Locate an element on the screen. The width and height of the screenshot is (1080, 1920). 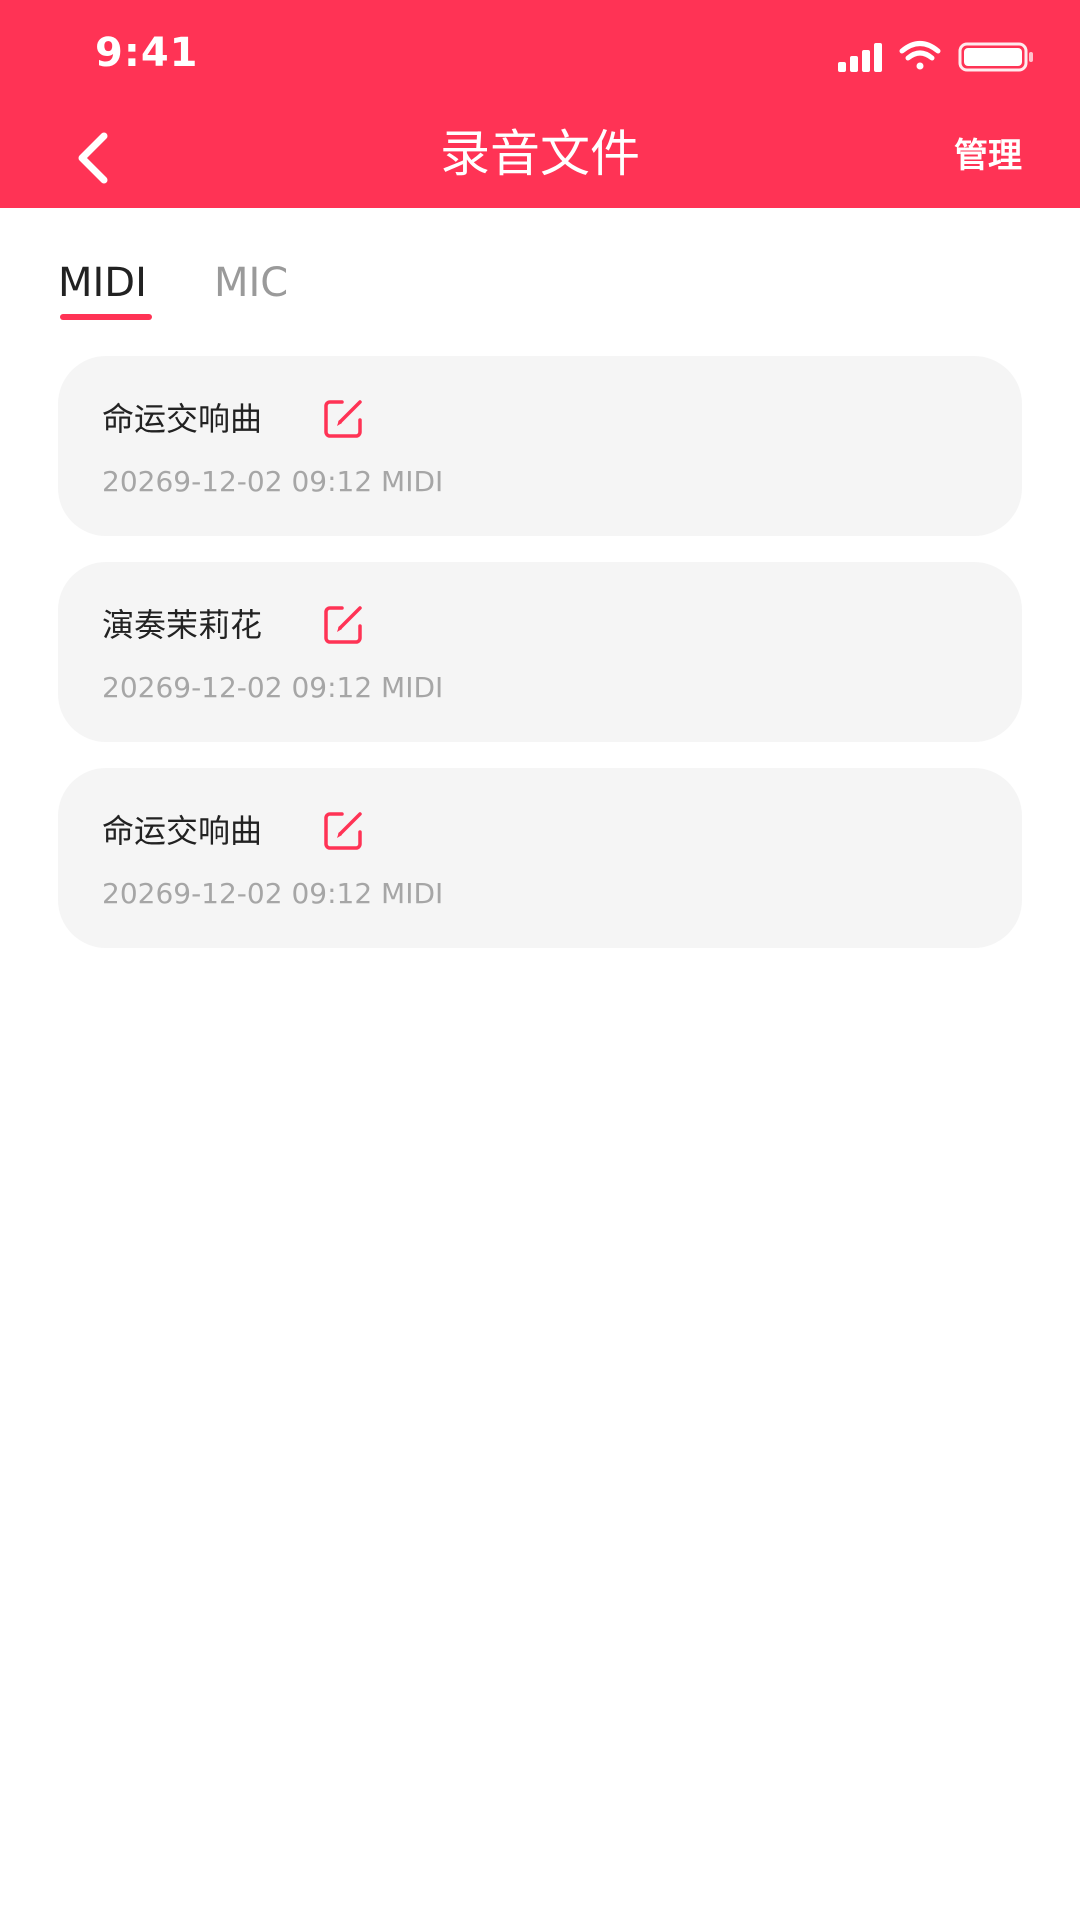
status-time: 9:41 is located at coordinates (147, 53).